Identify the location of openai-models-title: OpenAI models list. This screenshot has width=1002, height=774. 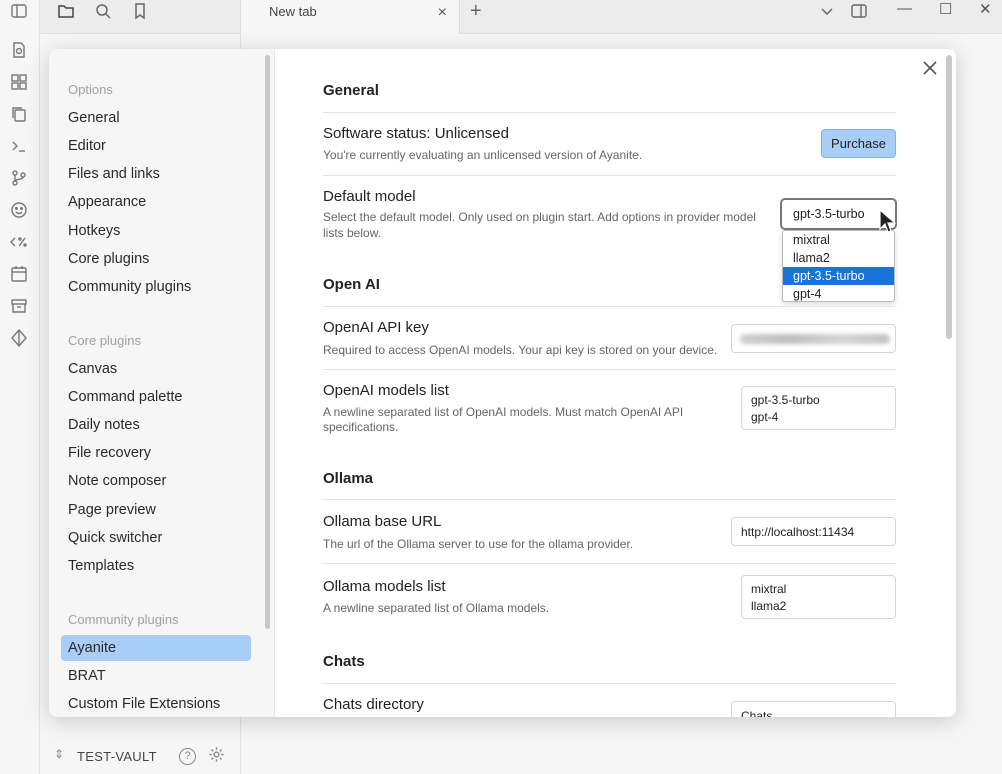
(386, 390).